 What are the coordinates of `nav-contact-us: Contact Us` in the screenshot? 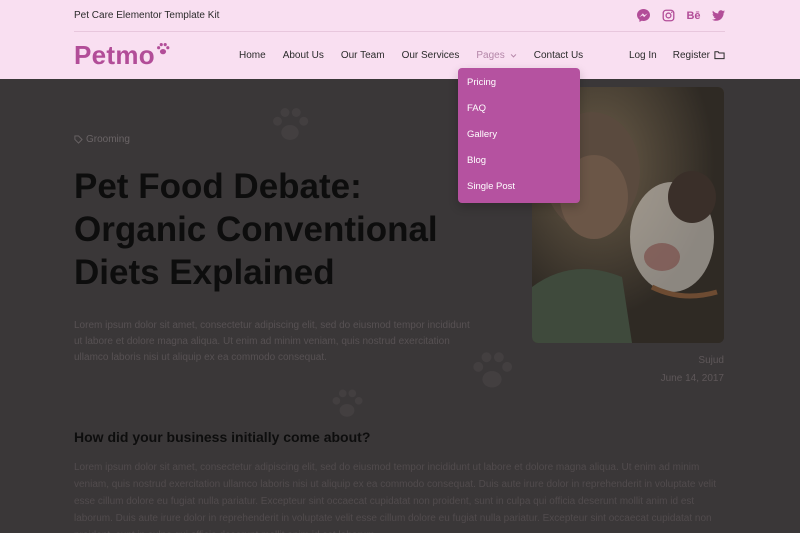 It's located at (558, 55).